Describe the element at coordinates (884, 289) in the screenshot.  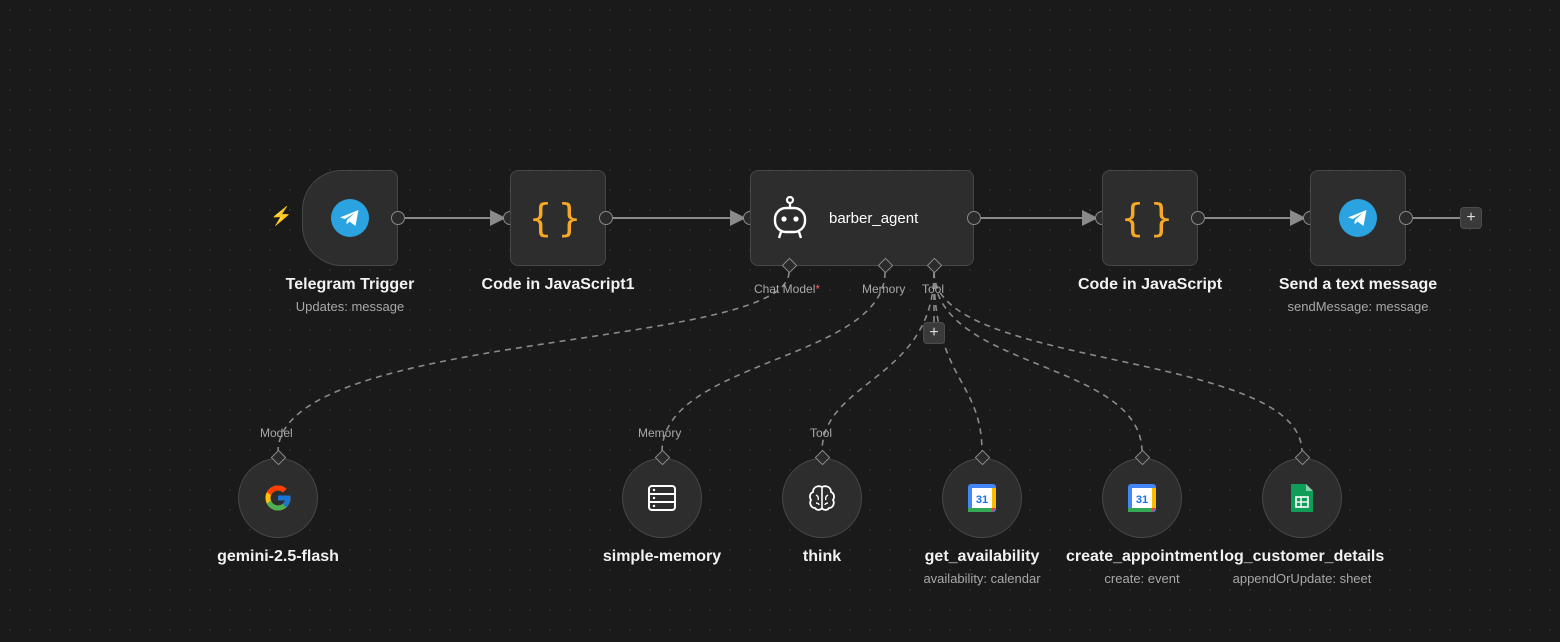
I see `memory-port-label: Memory` at that location.